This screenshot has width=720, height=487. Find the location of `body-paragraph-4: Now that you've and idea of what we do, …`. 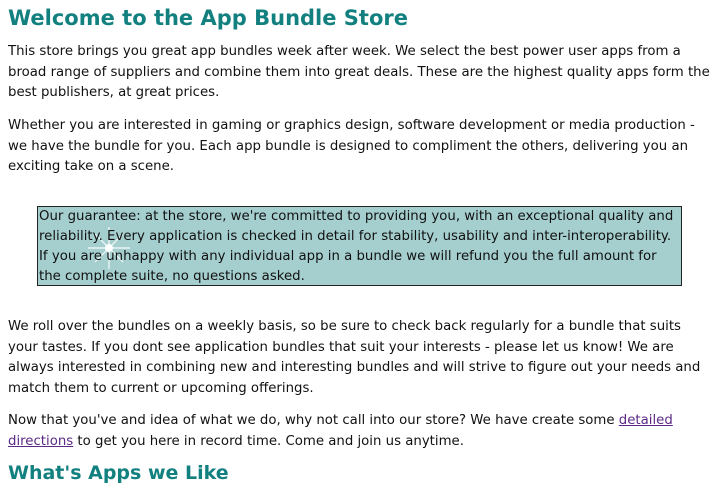

body-paragraph-4: Now that you've and idea of what we do, … is located at coordinates (361, 431).